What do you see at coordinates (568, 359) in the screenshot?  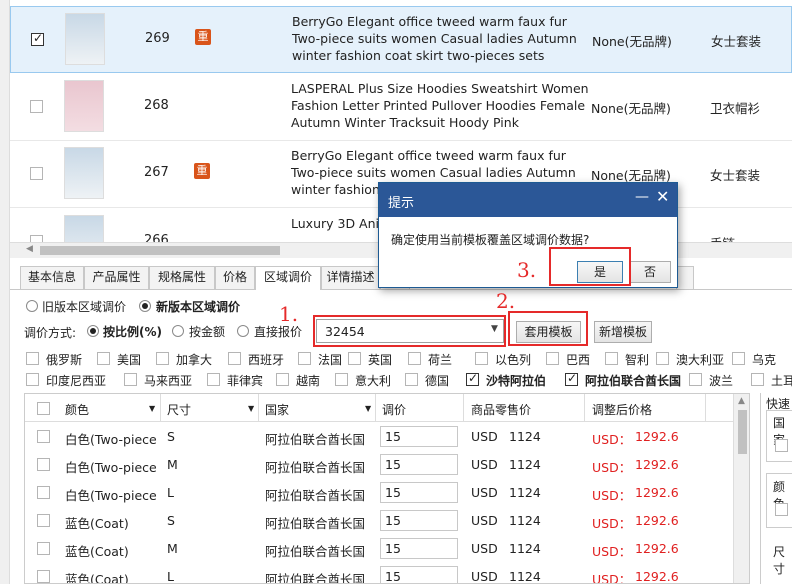 I see `country-option: 巴西` at bounding box center [568, 359].